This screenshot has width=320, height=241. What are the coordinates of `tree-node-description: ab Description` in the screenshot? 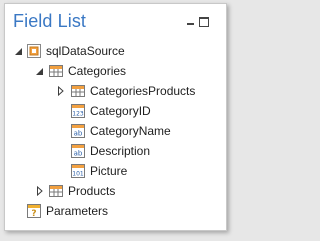 It's located at (101, 151).